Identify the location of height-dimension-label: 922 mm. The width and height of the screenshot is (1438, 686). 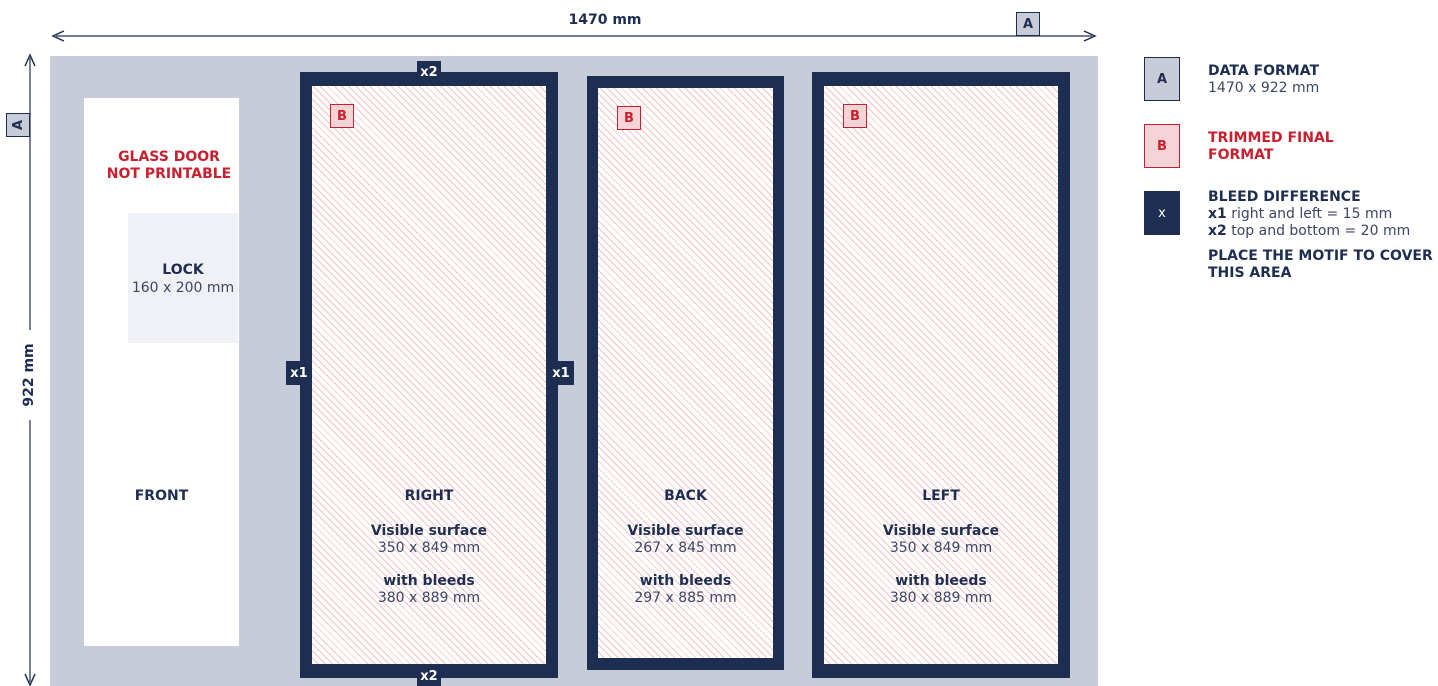
(29, 375).